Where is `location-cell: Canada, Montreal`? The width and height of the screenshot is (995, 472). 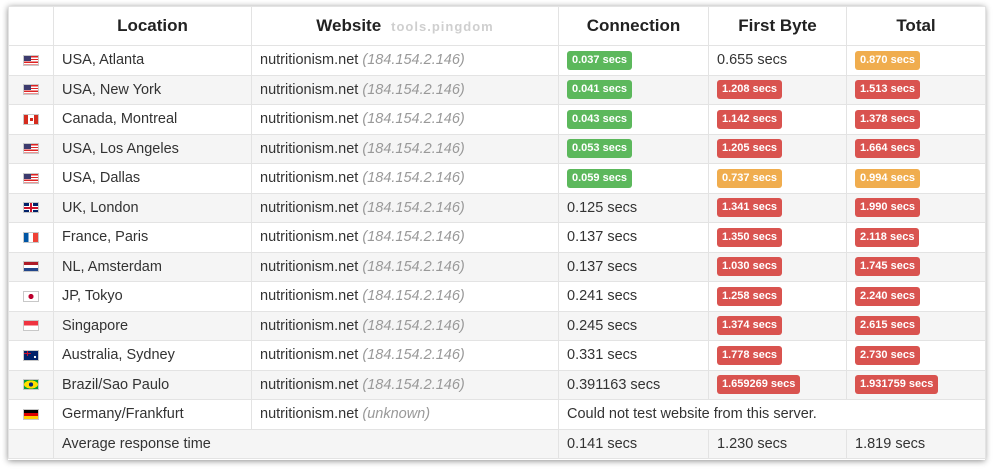 location-cell: Canada, Montreal is located at coordinates (152, 119).